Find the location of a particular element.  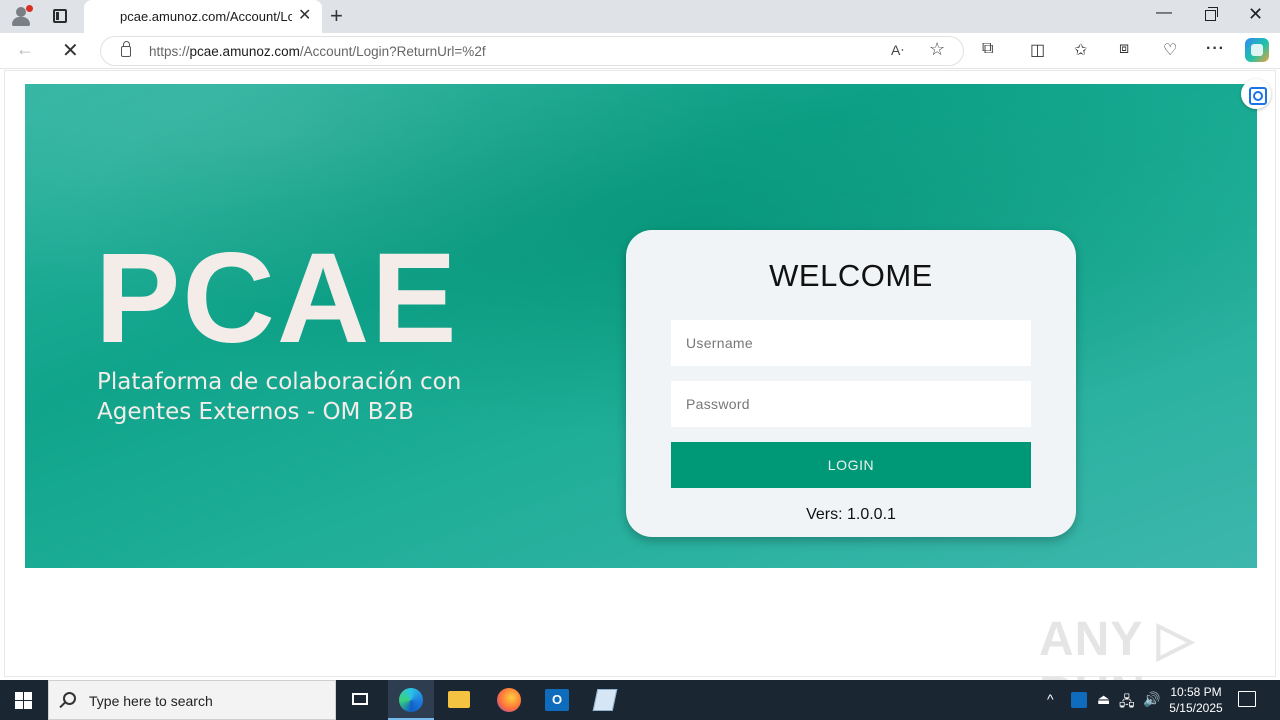

show-hidden-icons: ^ is located at coordinates (1050, 699).